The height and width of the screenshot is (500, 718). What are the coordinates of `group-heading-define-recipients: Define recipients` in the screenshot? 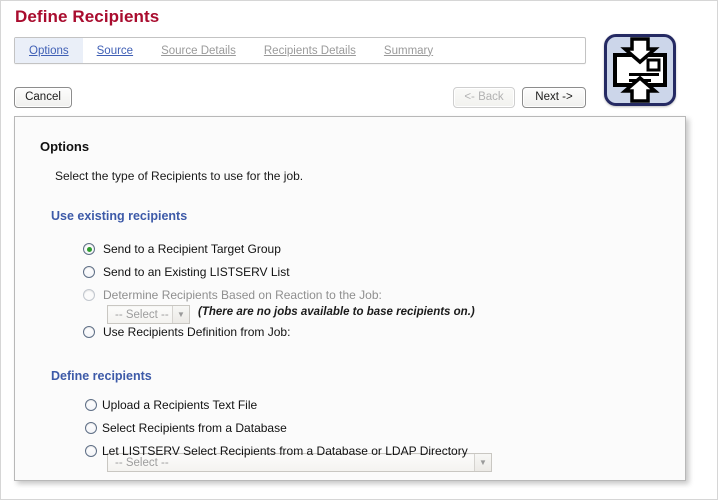 It's located at (101, 376).